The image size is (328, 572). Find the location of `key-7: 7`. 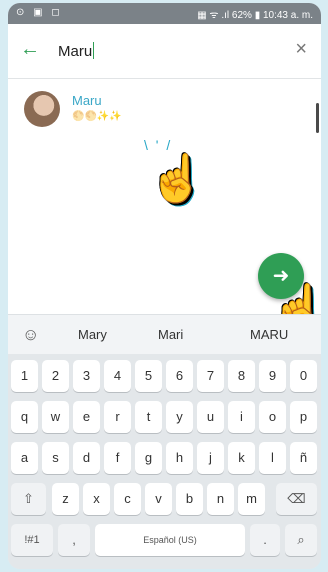

key-7: 7 is located at coordinates (210, 376).